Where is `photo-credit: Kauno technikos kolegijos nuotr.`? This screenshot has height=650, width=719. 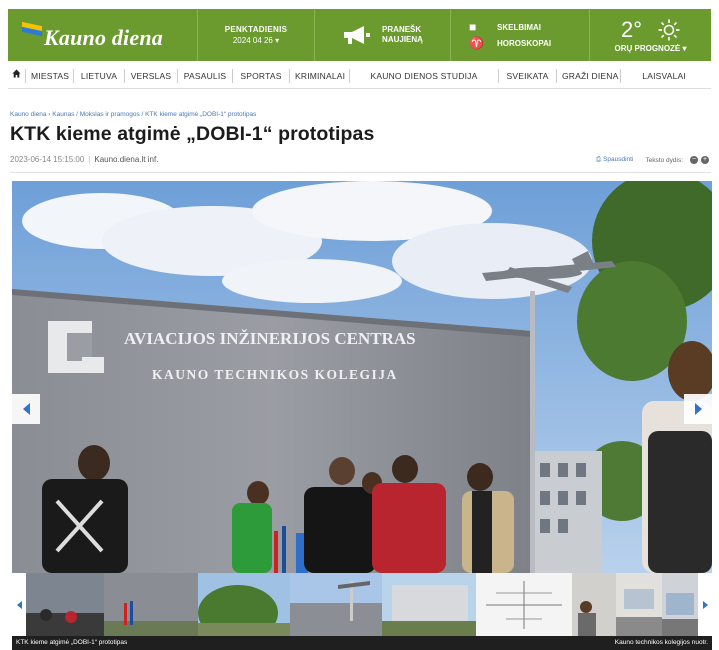 photo-credit: Kauno technikos kolegijos nuotr. is located at coordinates (661, 642).